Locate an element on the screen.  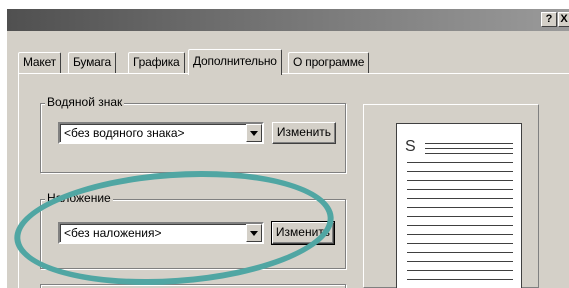
tab-graphics: Графика is located at coordinates (156, 63).